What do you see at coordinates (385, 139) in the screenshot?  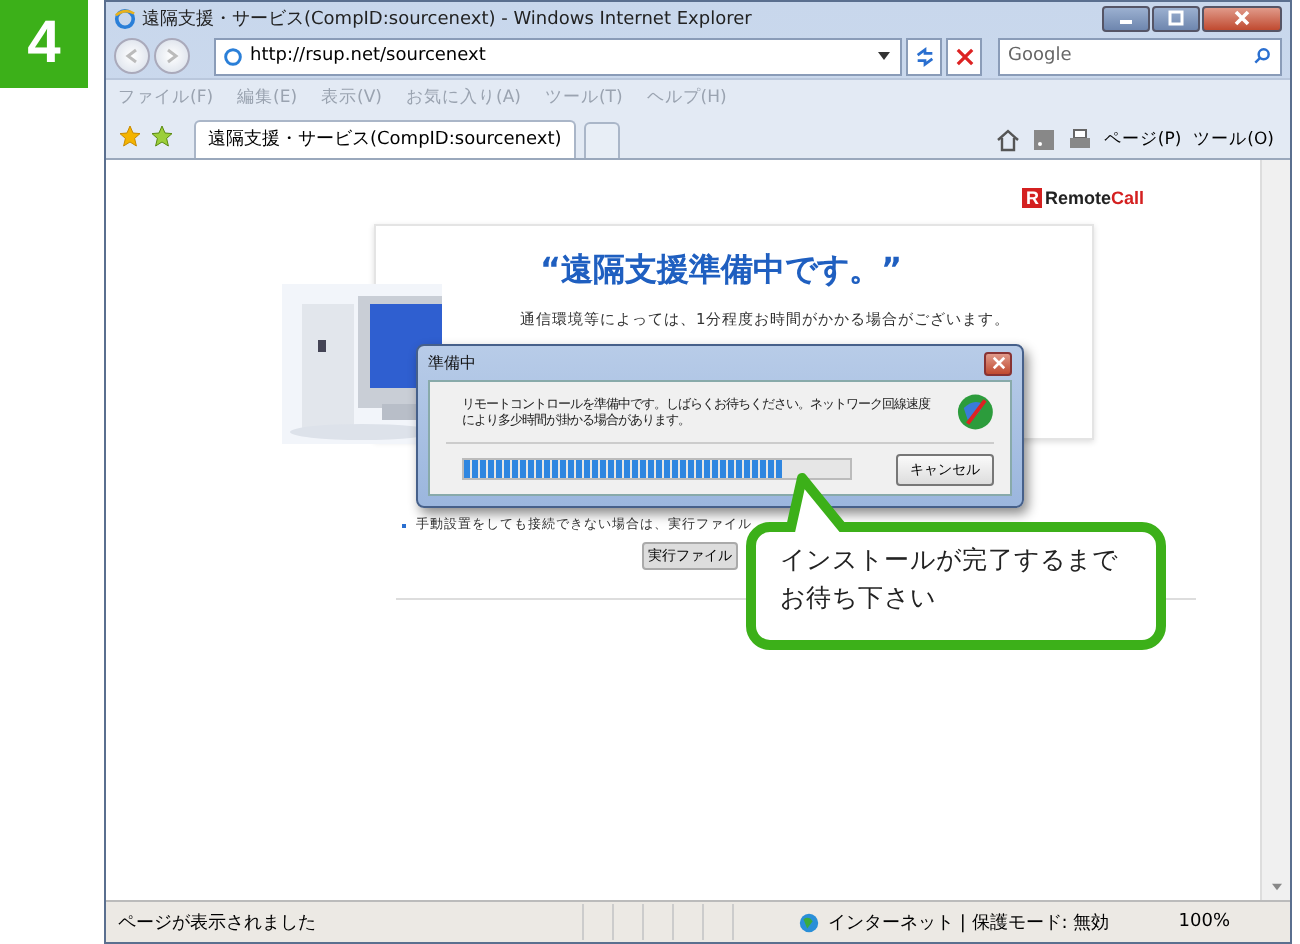 I see `browser-tab: 遠隔支援・サービス(CompID:sourcenext)` at bounding box center [385, 139].